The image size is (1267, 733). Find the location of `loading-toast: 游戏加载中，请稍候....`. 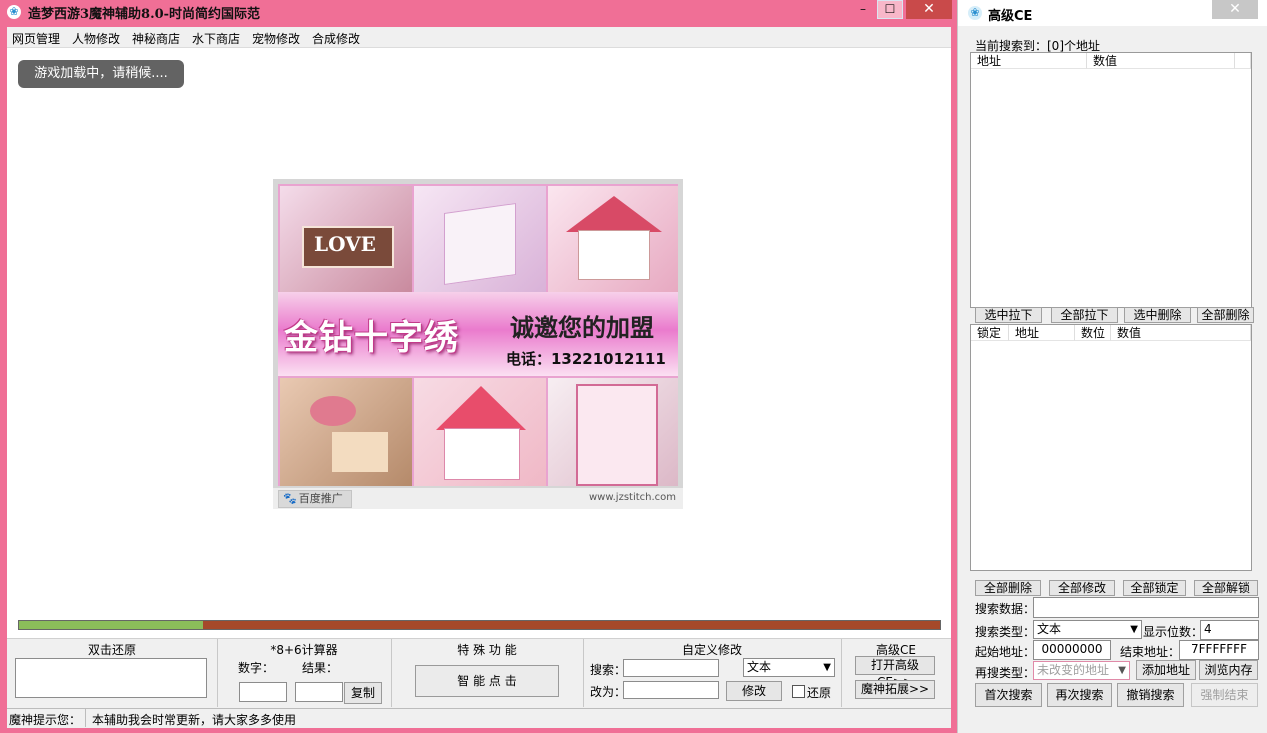

loading-toast: 游戏加载中，请稍候.... is located at coordinates (101, 74).